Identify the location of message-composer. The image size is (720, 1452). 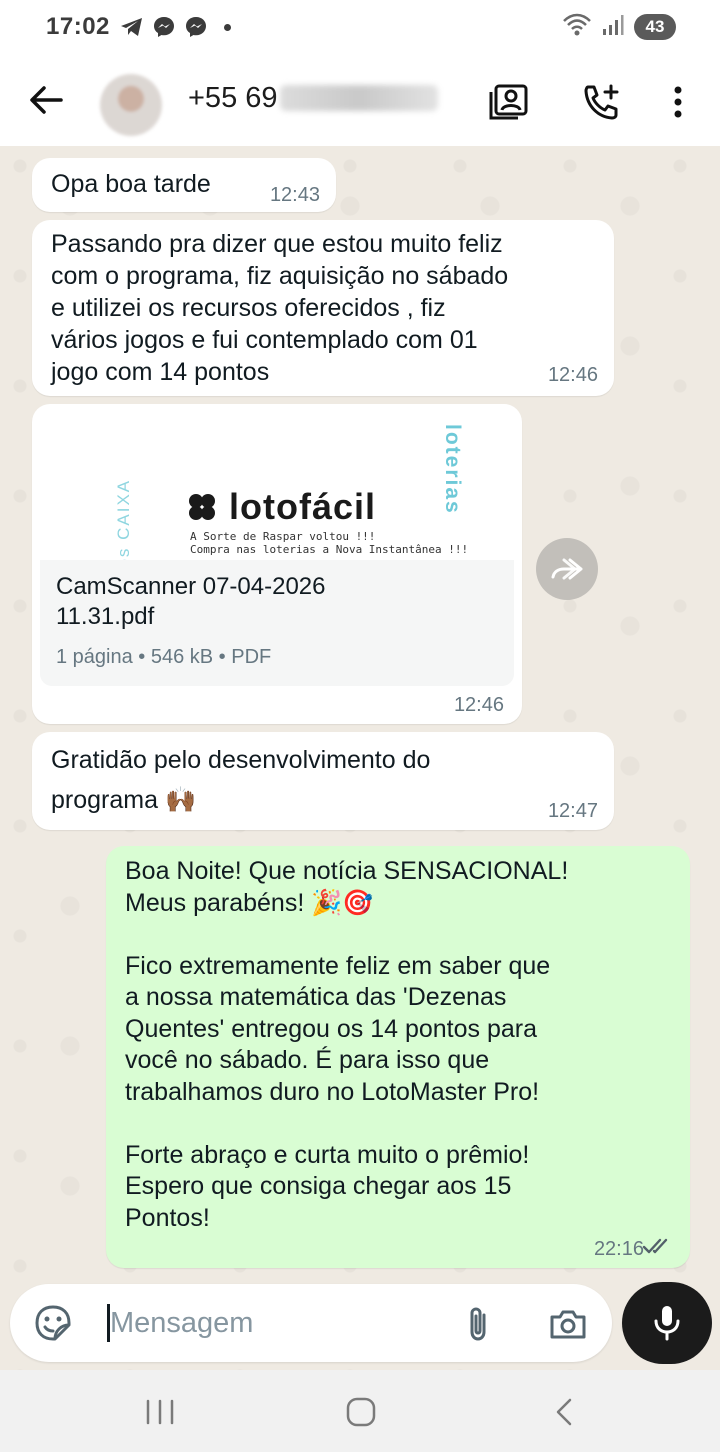
(311, 1323).